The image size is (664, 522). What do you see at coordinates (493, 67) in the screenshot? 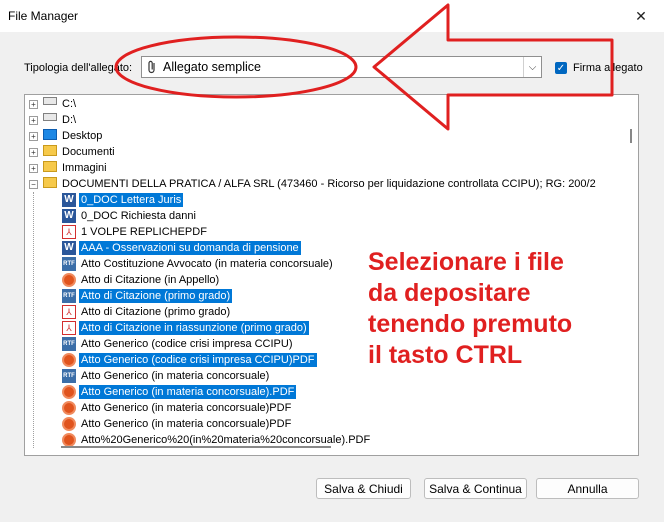
I see `pointer-arrow` at bounding box center [493, 67].